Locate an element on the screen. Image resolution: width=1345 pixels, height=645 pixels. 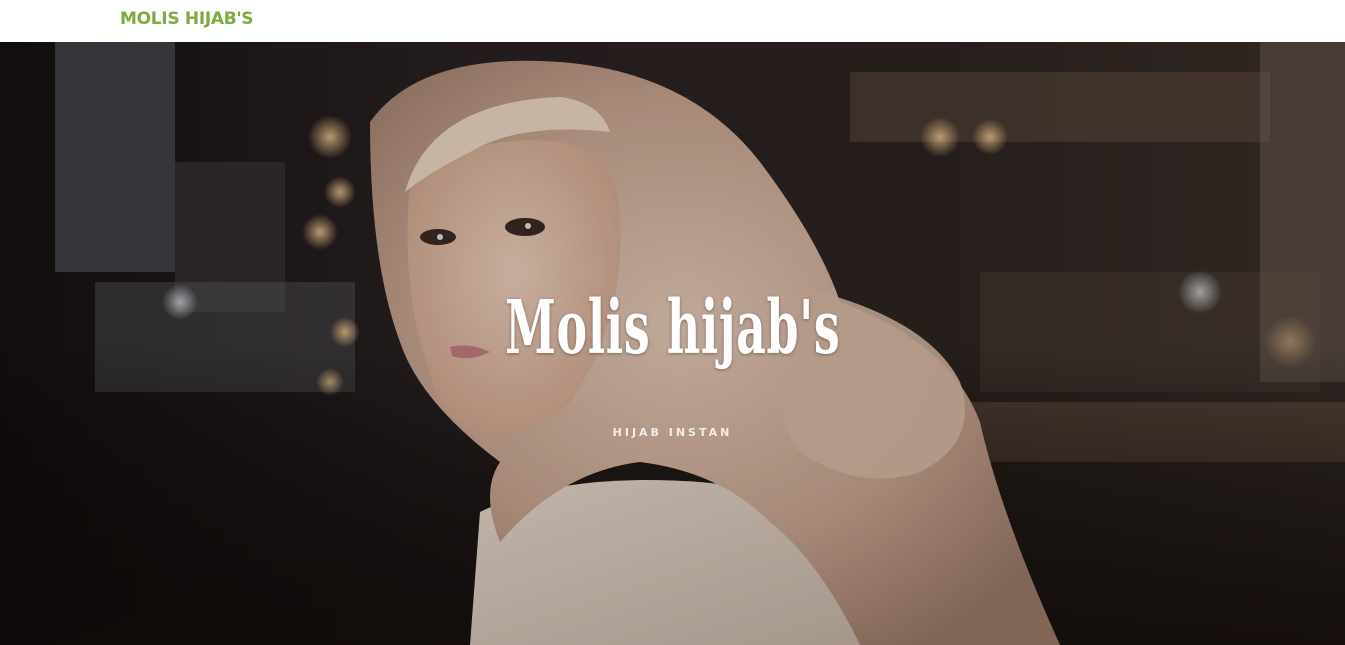
hero-title: Molis hijab's is located at coordinates (673, 328).